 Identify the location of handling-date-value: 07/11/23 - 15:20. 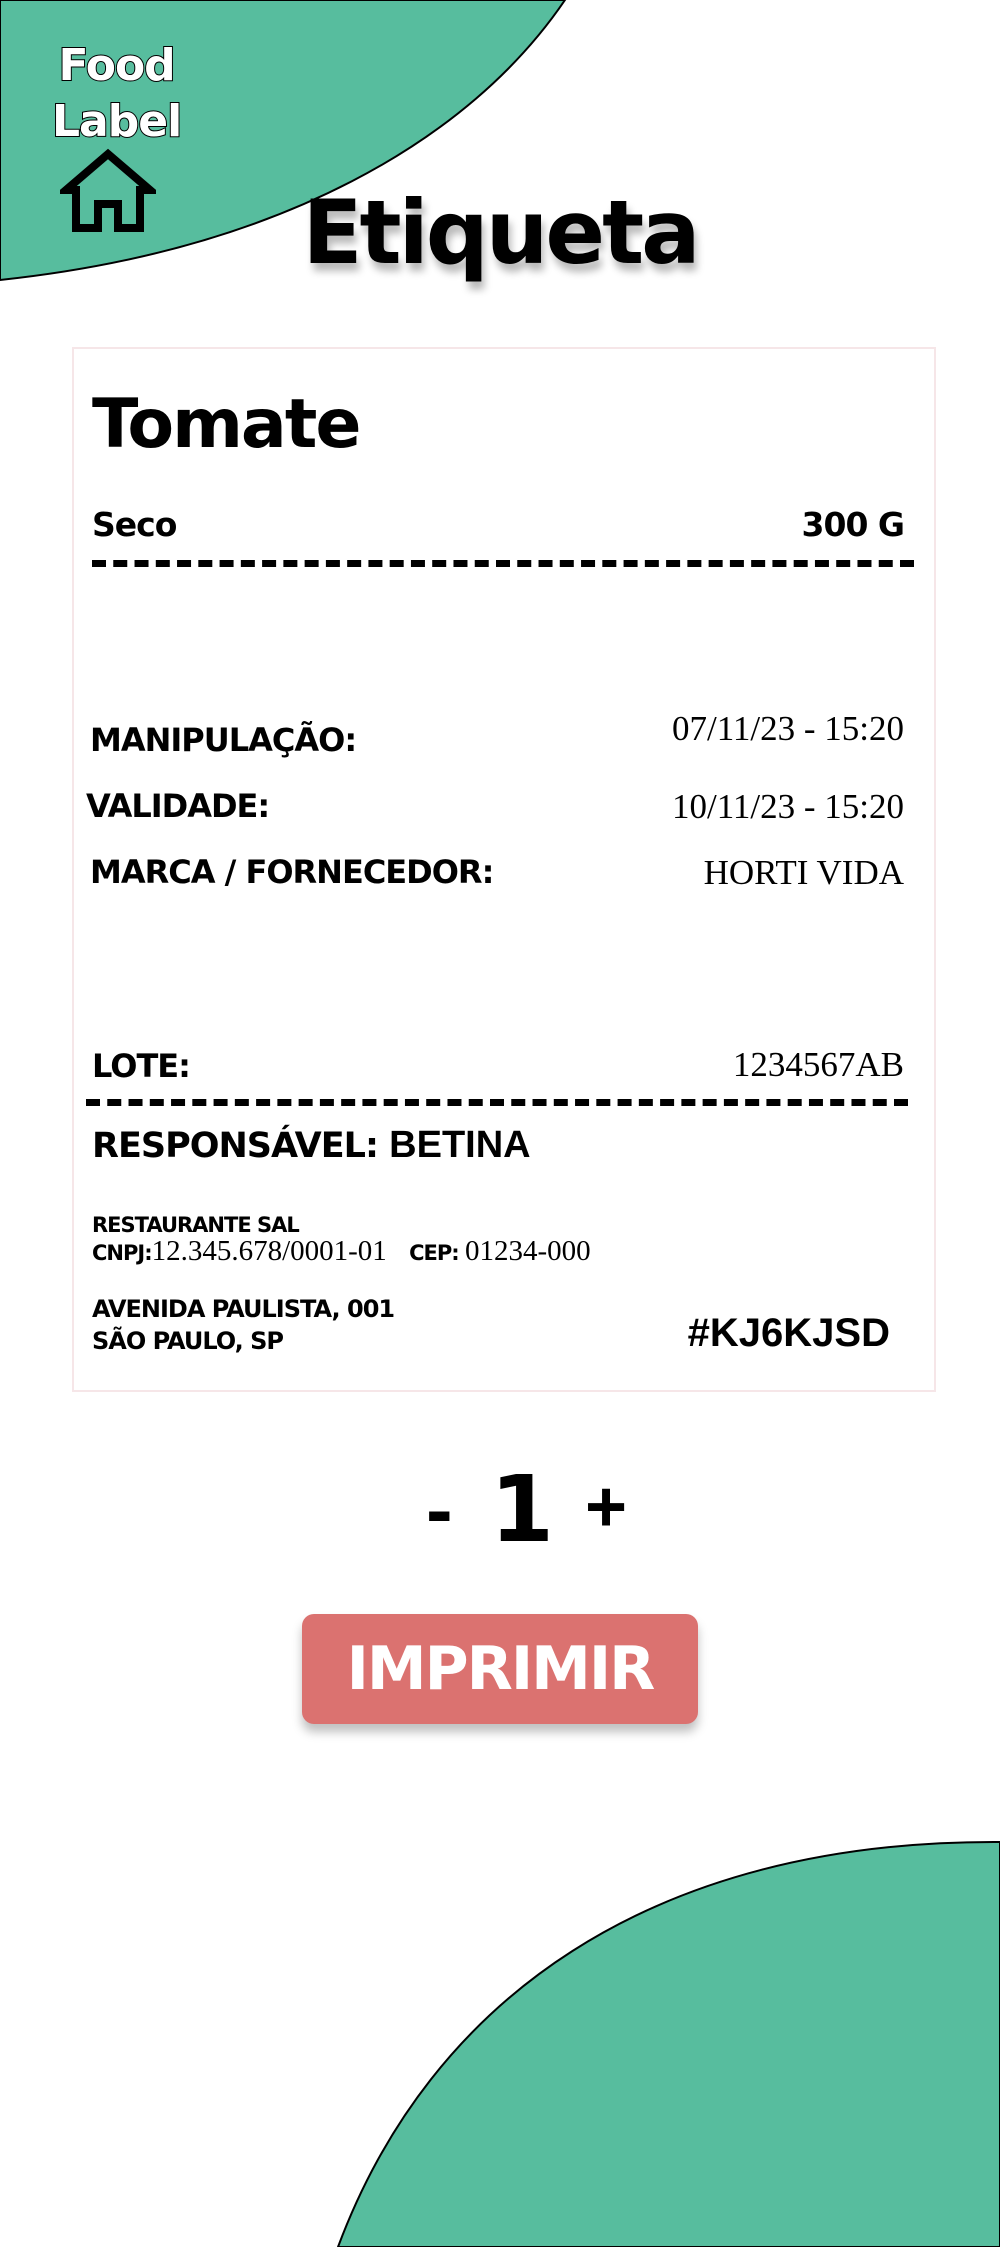
(787, 728).